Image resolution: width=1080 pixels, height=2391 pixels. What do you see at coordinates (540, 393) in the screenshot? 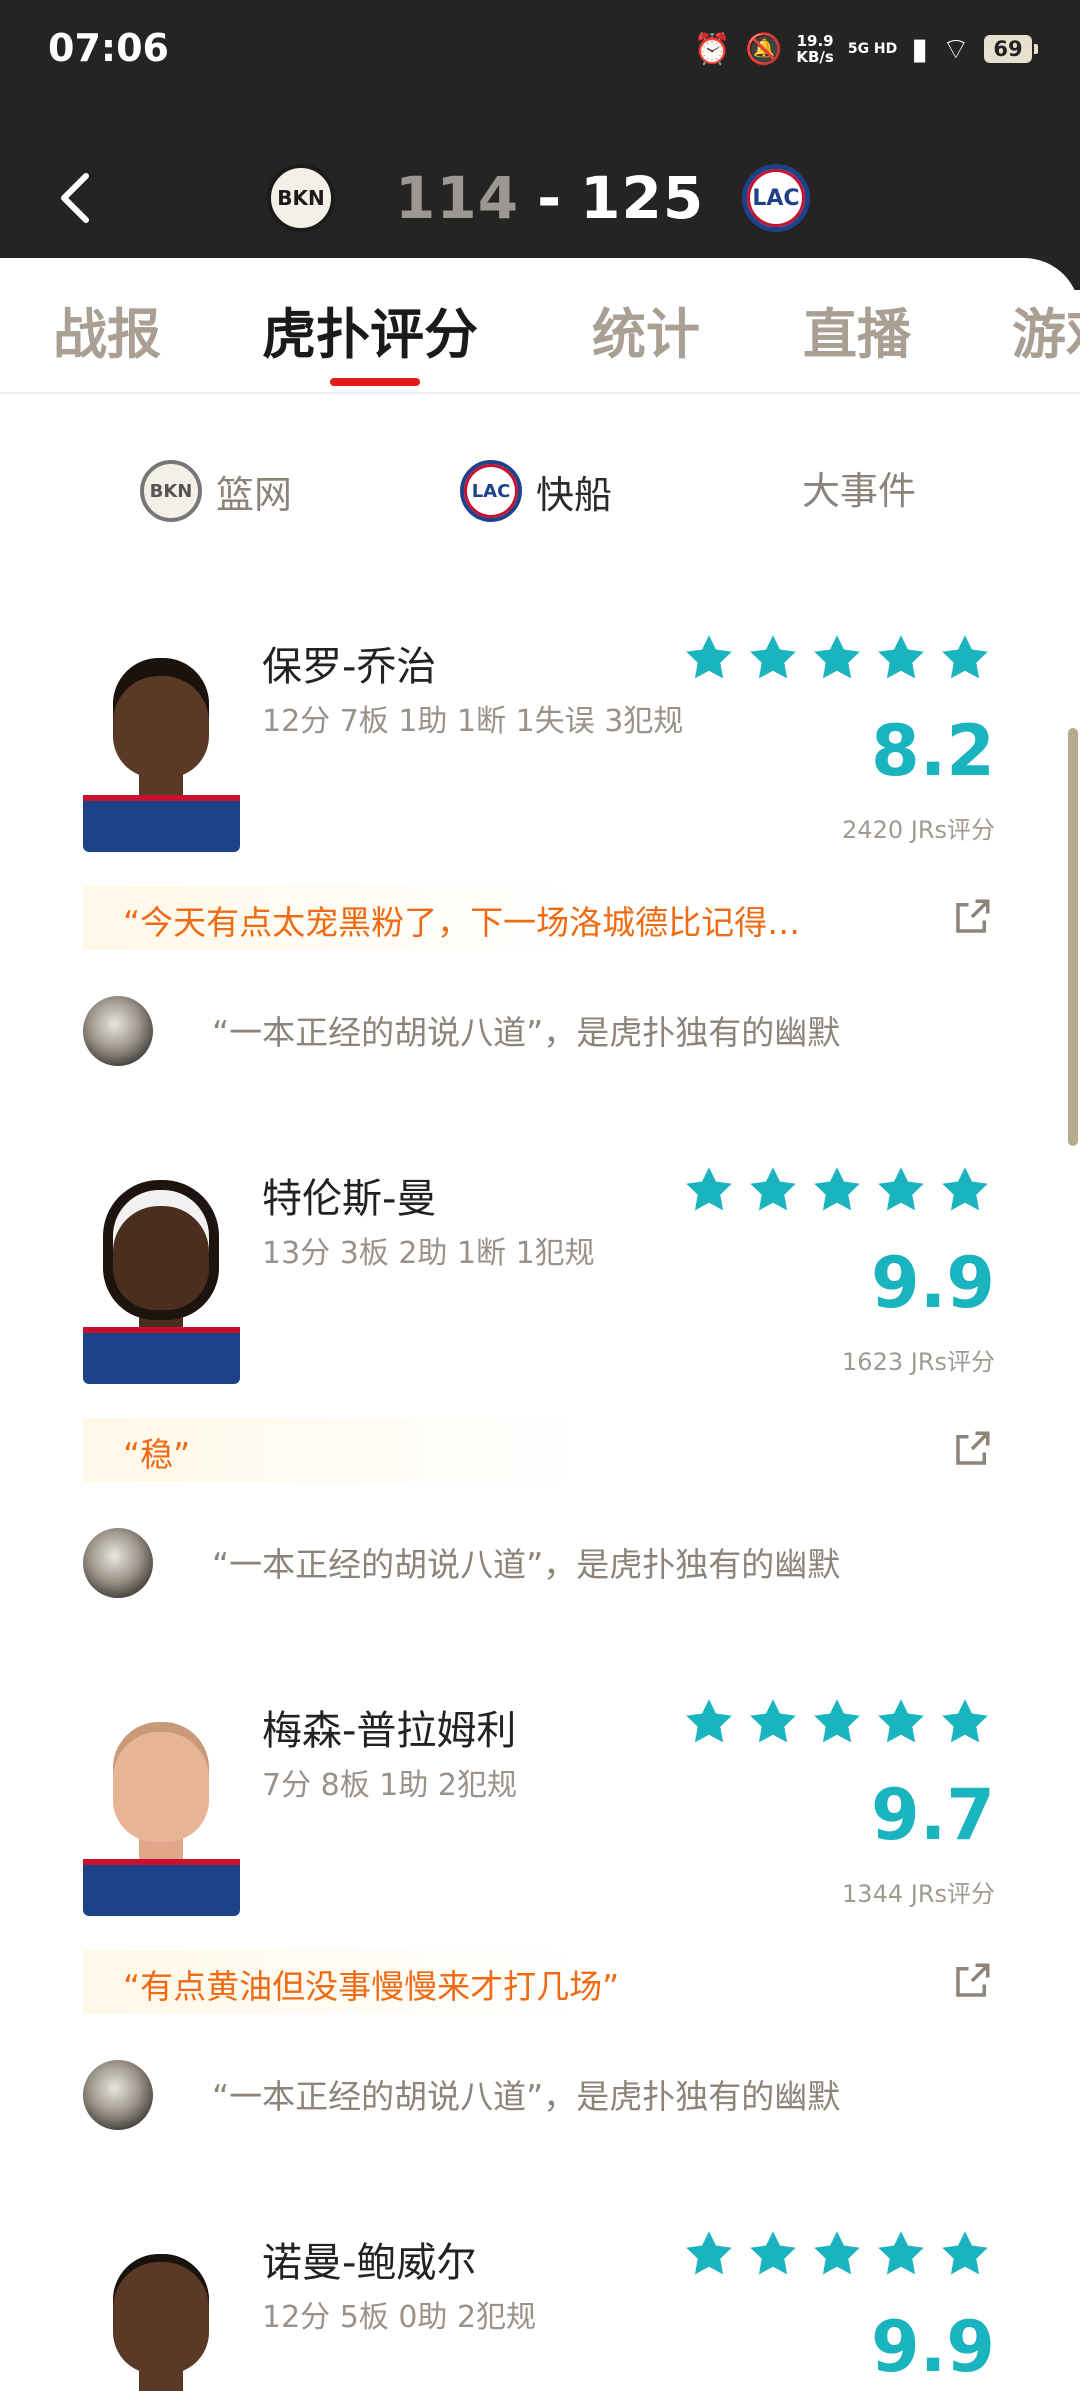
I see `tabs-divider` at bounding box center [540, 393].